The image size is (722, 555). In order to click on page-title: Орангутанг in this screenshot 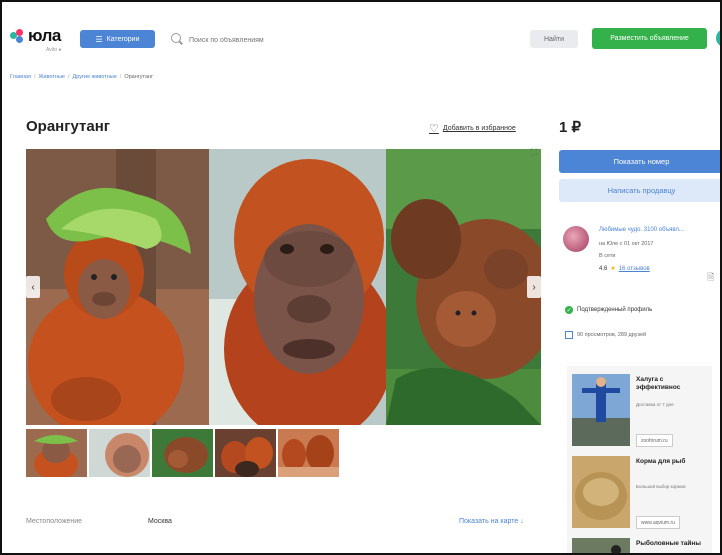, I will do `click(68, 126)`.